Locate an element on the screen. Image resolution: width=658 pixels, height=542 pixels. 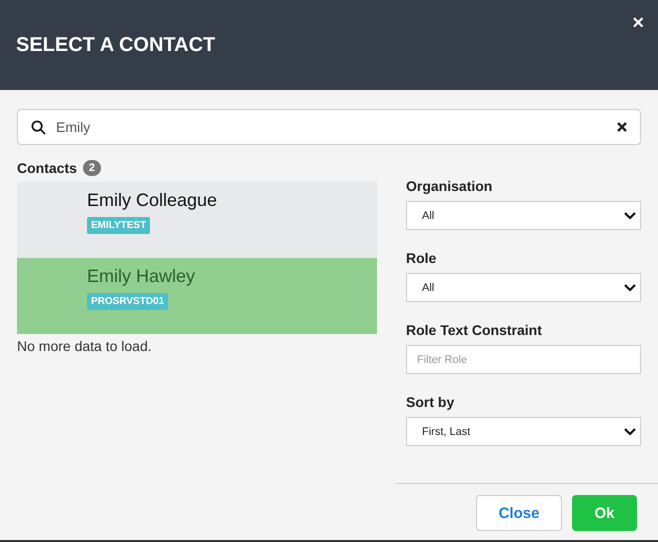
filter-label: Role Text Constraint is located at coordinates (474, 330).